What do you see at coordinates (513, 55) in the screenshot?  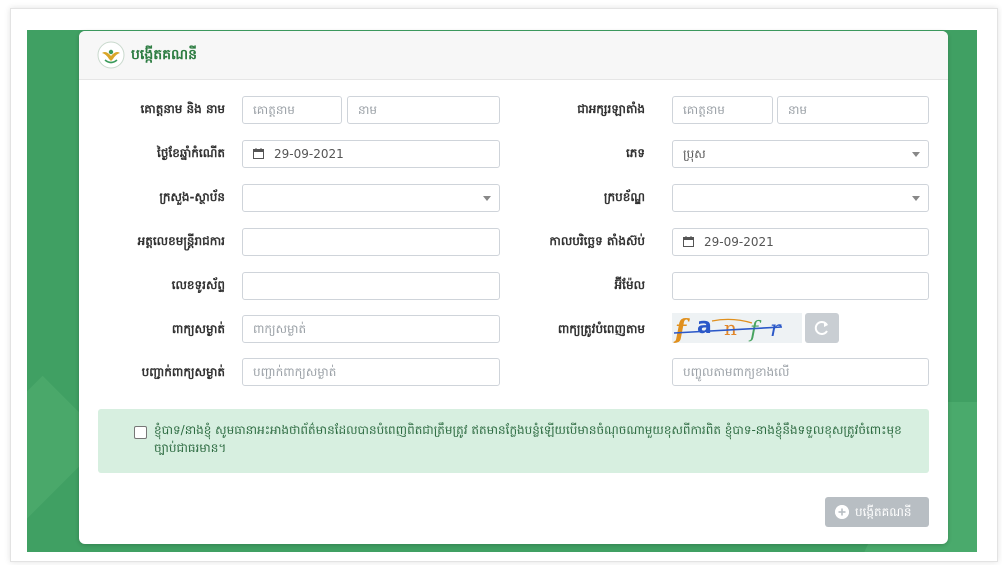 I see `card-header: បង្កើតគណនី` at bounding box center [513, 55].